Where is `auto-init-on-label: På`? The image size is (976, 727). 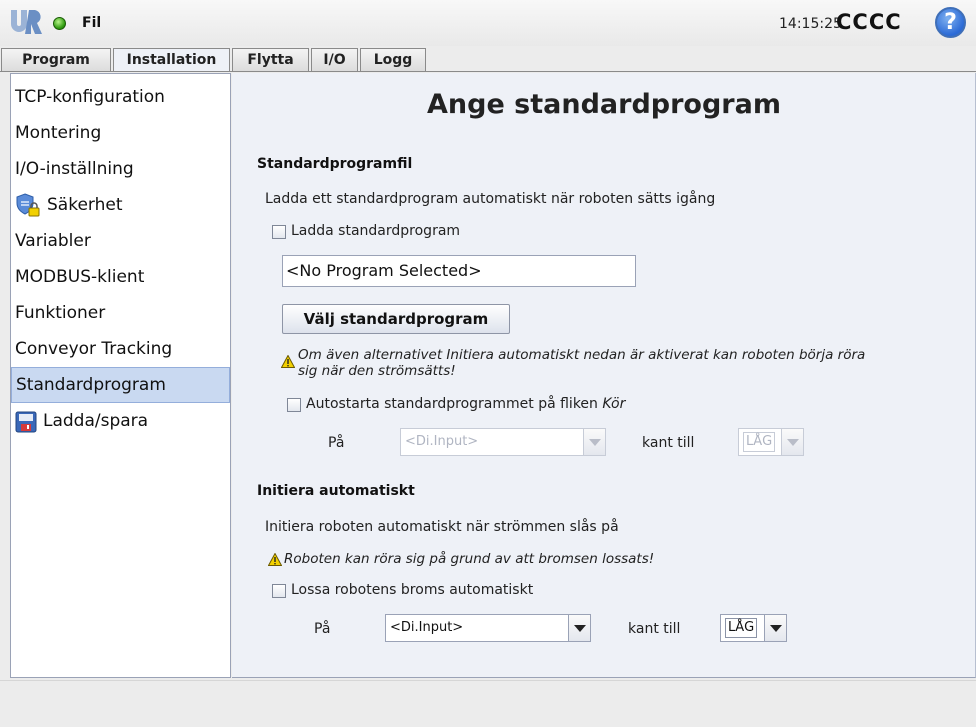
auto-init-on-label: På is located at coordinates (322, 629).